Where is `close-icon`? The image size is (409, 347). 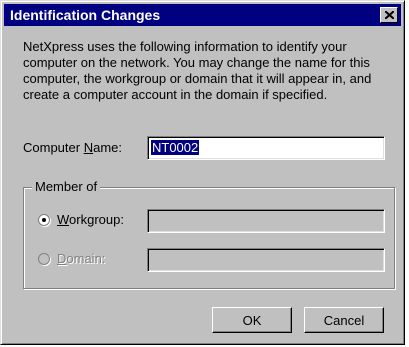
close-icon is located at coordinates (389, 15).